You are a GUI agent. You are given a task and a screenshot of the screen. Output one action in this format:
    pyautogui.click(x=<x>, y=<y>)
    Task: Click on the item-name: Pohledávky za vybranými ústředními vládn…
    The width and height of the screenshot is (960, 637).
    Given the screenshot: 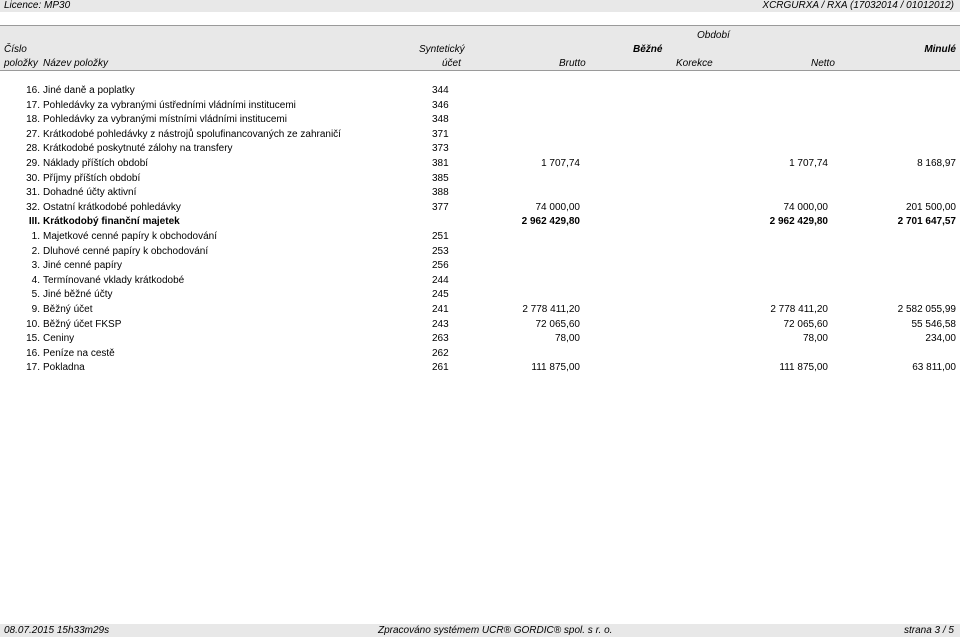 What is the action you would take?
    pyautogui.click(x=169, y=105)
    